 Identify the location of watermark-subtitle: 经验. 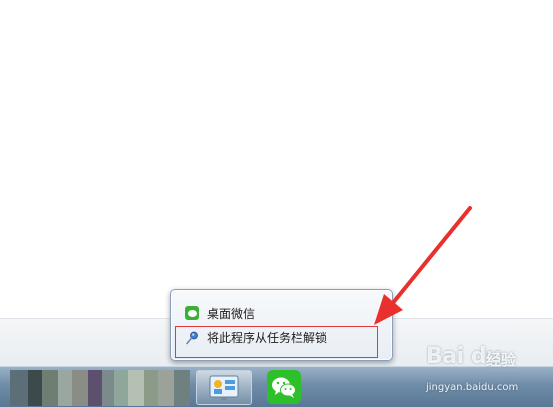
(501, 360).